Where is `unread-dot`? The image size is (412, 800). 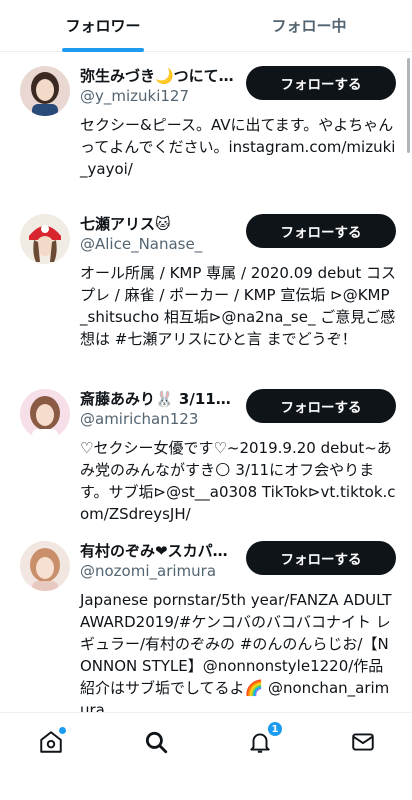 unread-dot is located at coordinates (62, 730).